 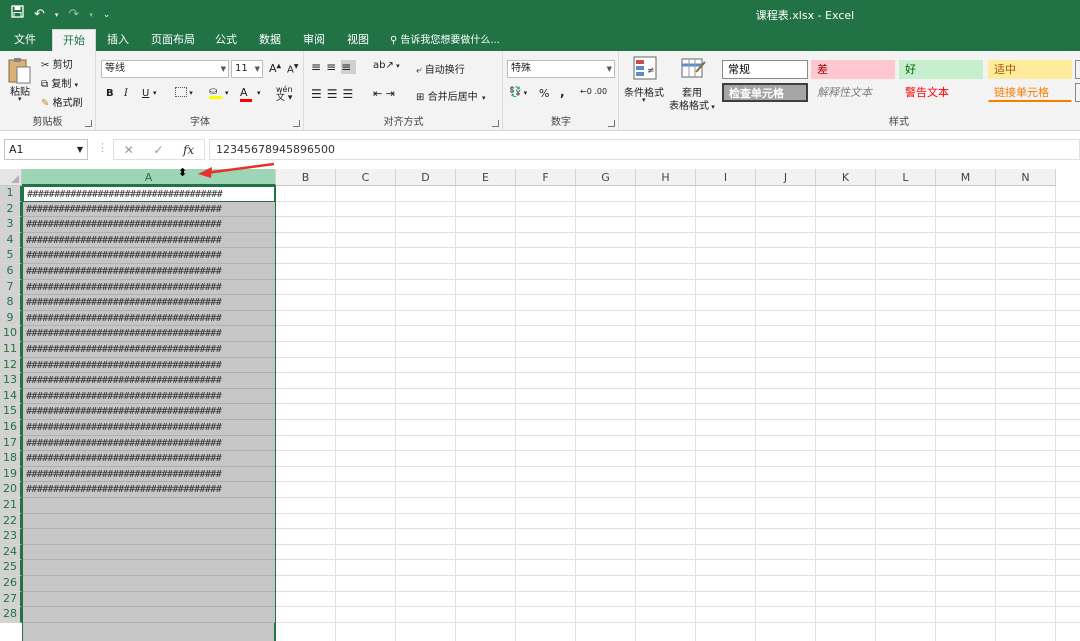 What do you see at coordinates (118, 40) in the screenshot?
I see `tab-insert: 插入` at bounding box center [118, 40].